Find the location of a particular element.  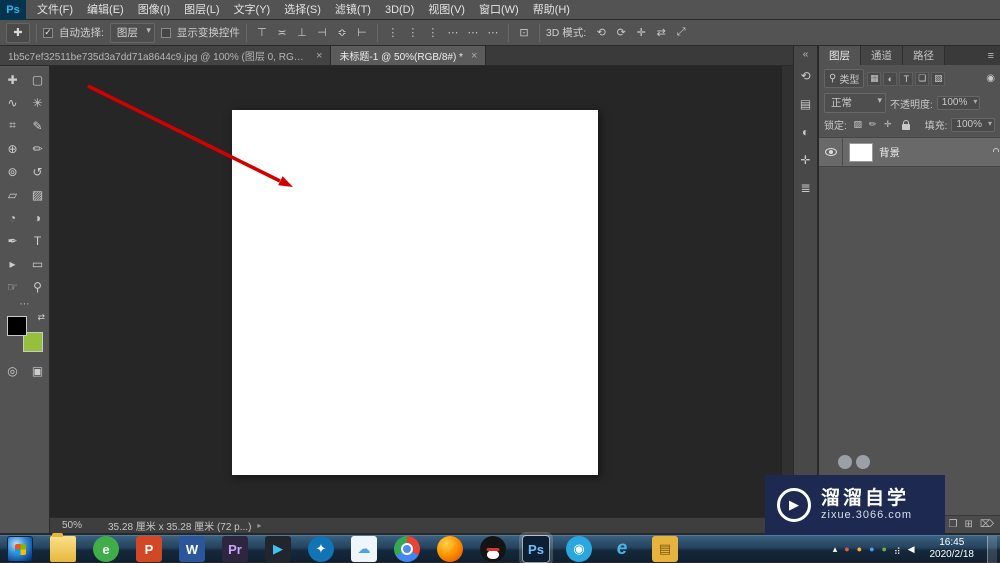

panel-tab-channels: 通道 is located at coordinates (882, 55).